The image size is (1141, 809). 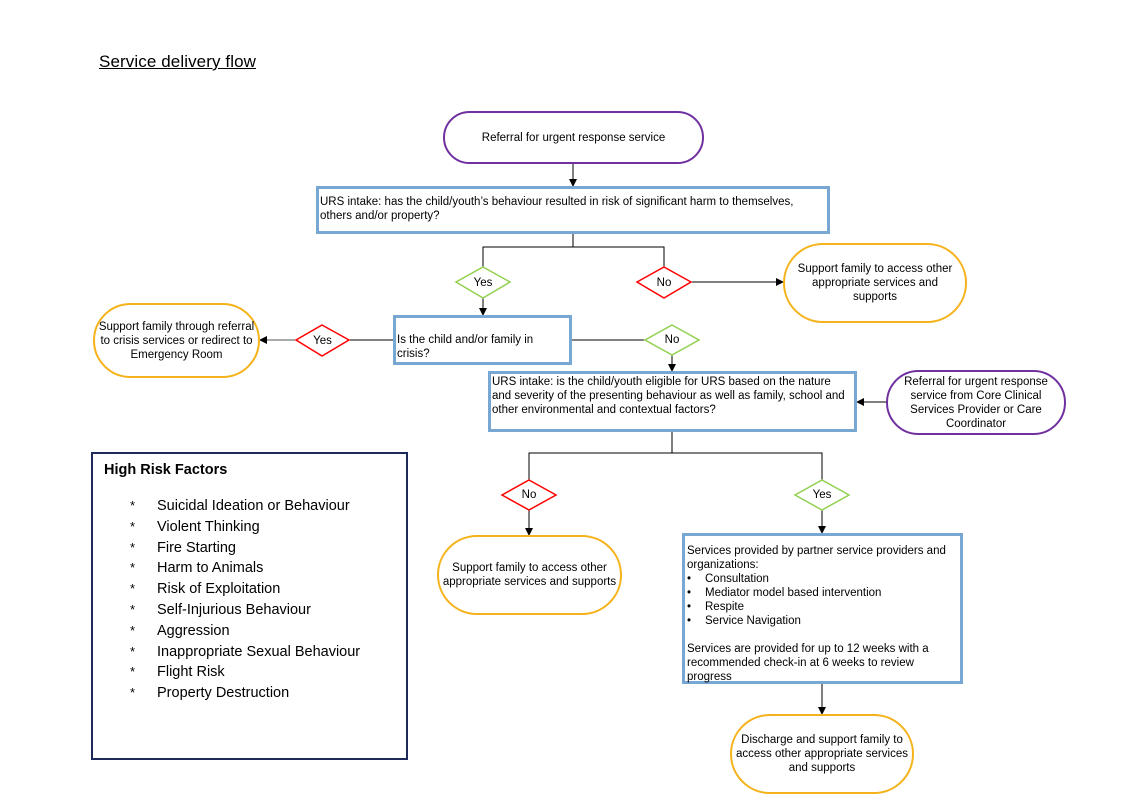 What do you see at coordinates (166, 470) in the screenshot?
I see `high-risk-factors-title: High Risk Factors` at bounding box center [166, 470].